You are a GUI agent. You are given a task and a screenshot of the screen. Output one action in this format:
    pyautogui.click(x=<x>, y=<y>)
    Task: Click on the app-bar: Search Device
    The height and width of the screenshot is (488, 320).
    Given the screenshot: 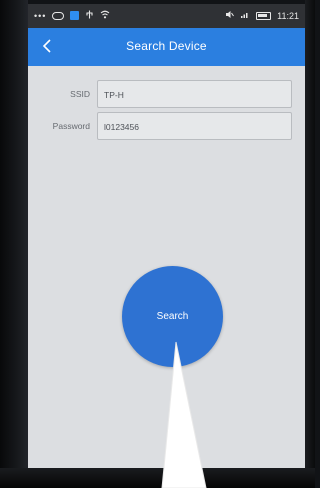 What is the action you would take?
    pyautogui.click(x=166, y=47)
    